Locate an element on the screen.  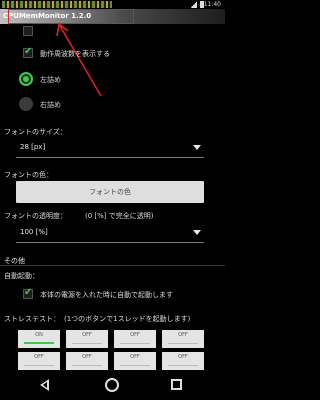
system-nav-bar is located at coordinates (112, 385).